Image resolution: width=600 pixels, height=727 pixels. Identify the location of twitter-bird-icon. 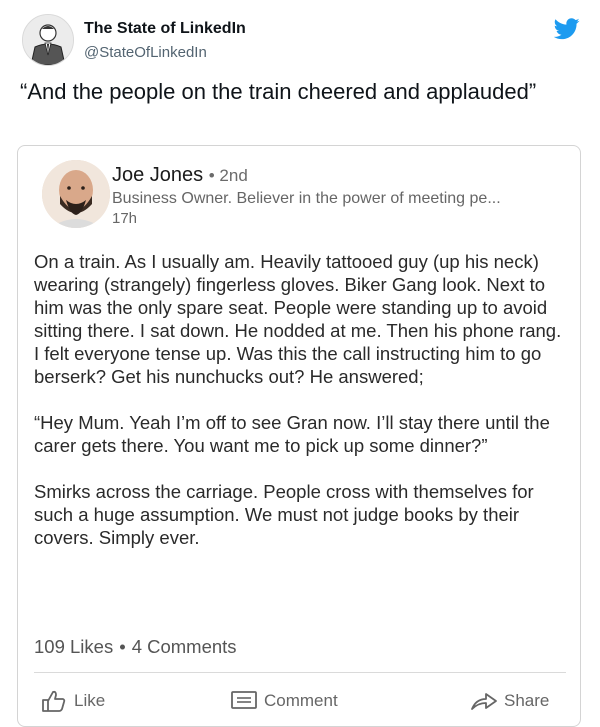
(567, 29).